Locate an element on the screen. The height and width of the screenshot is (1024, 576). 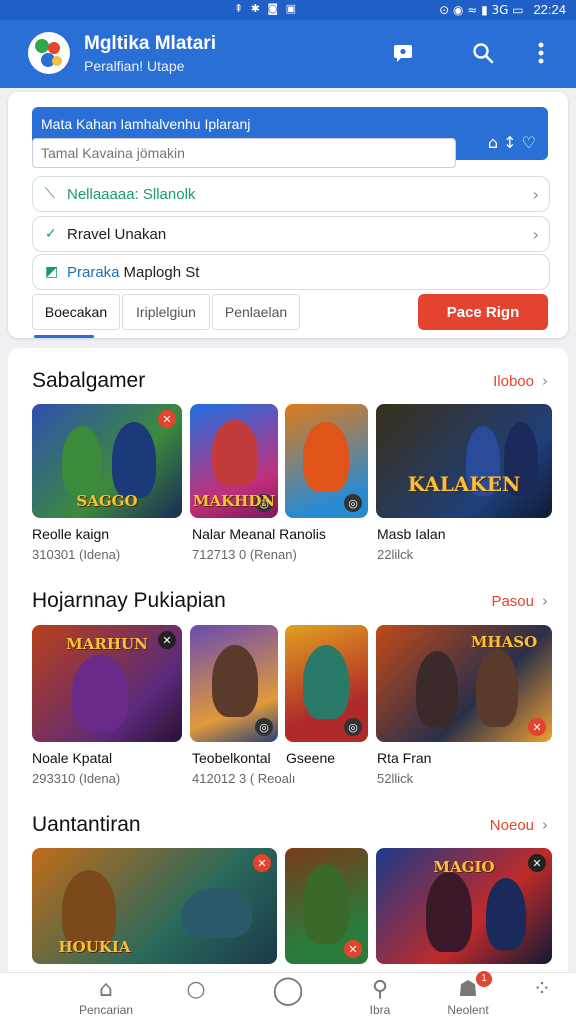
grid-dots-icon: ⁘ is located at coordinates (542, 989).